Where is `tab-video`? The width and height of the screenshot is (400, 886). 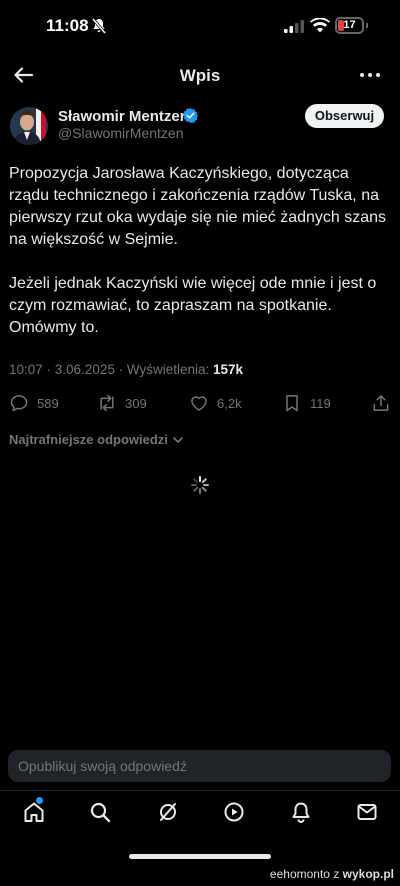 tab-video is located at coordinates (234, 812).